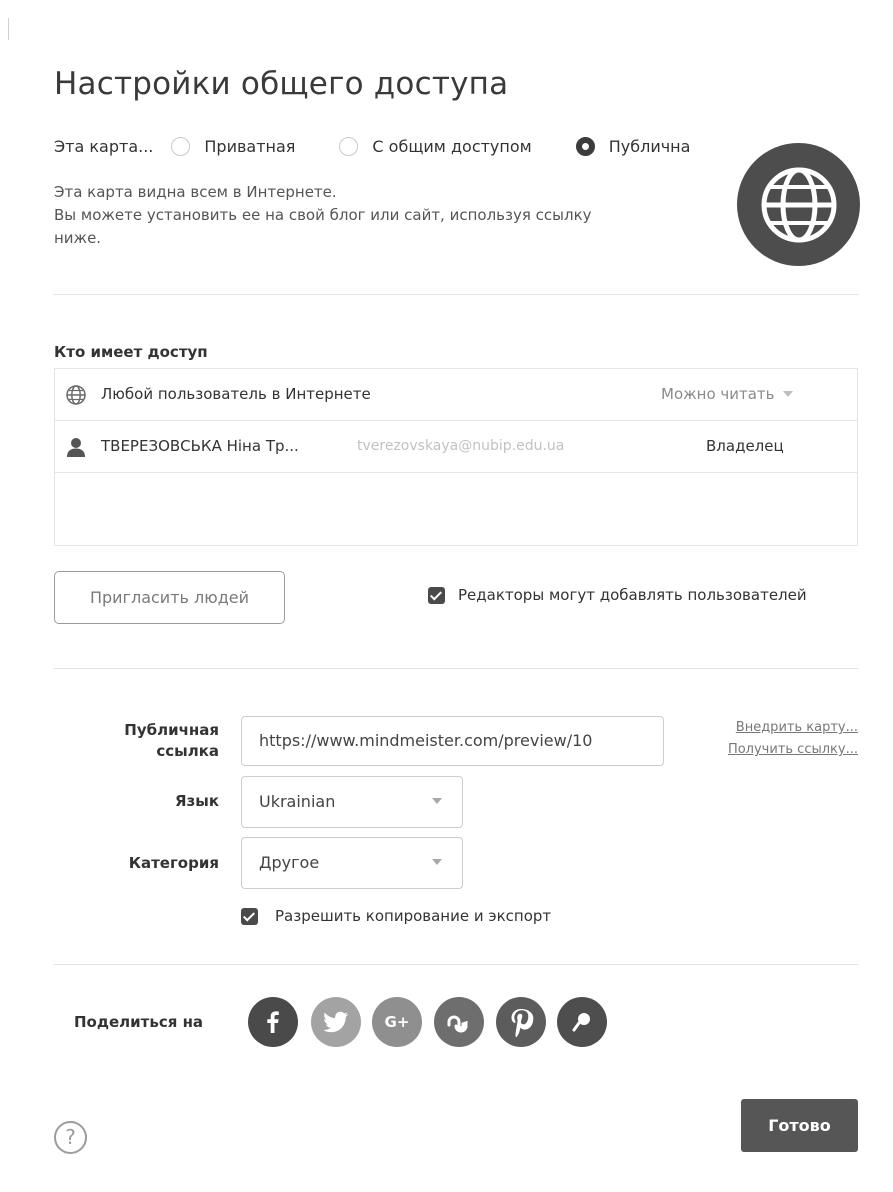 The height and width of the screenshot is (1192, 893). I want to click on radio-private-circle, so click(181, 146).